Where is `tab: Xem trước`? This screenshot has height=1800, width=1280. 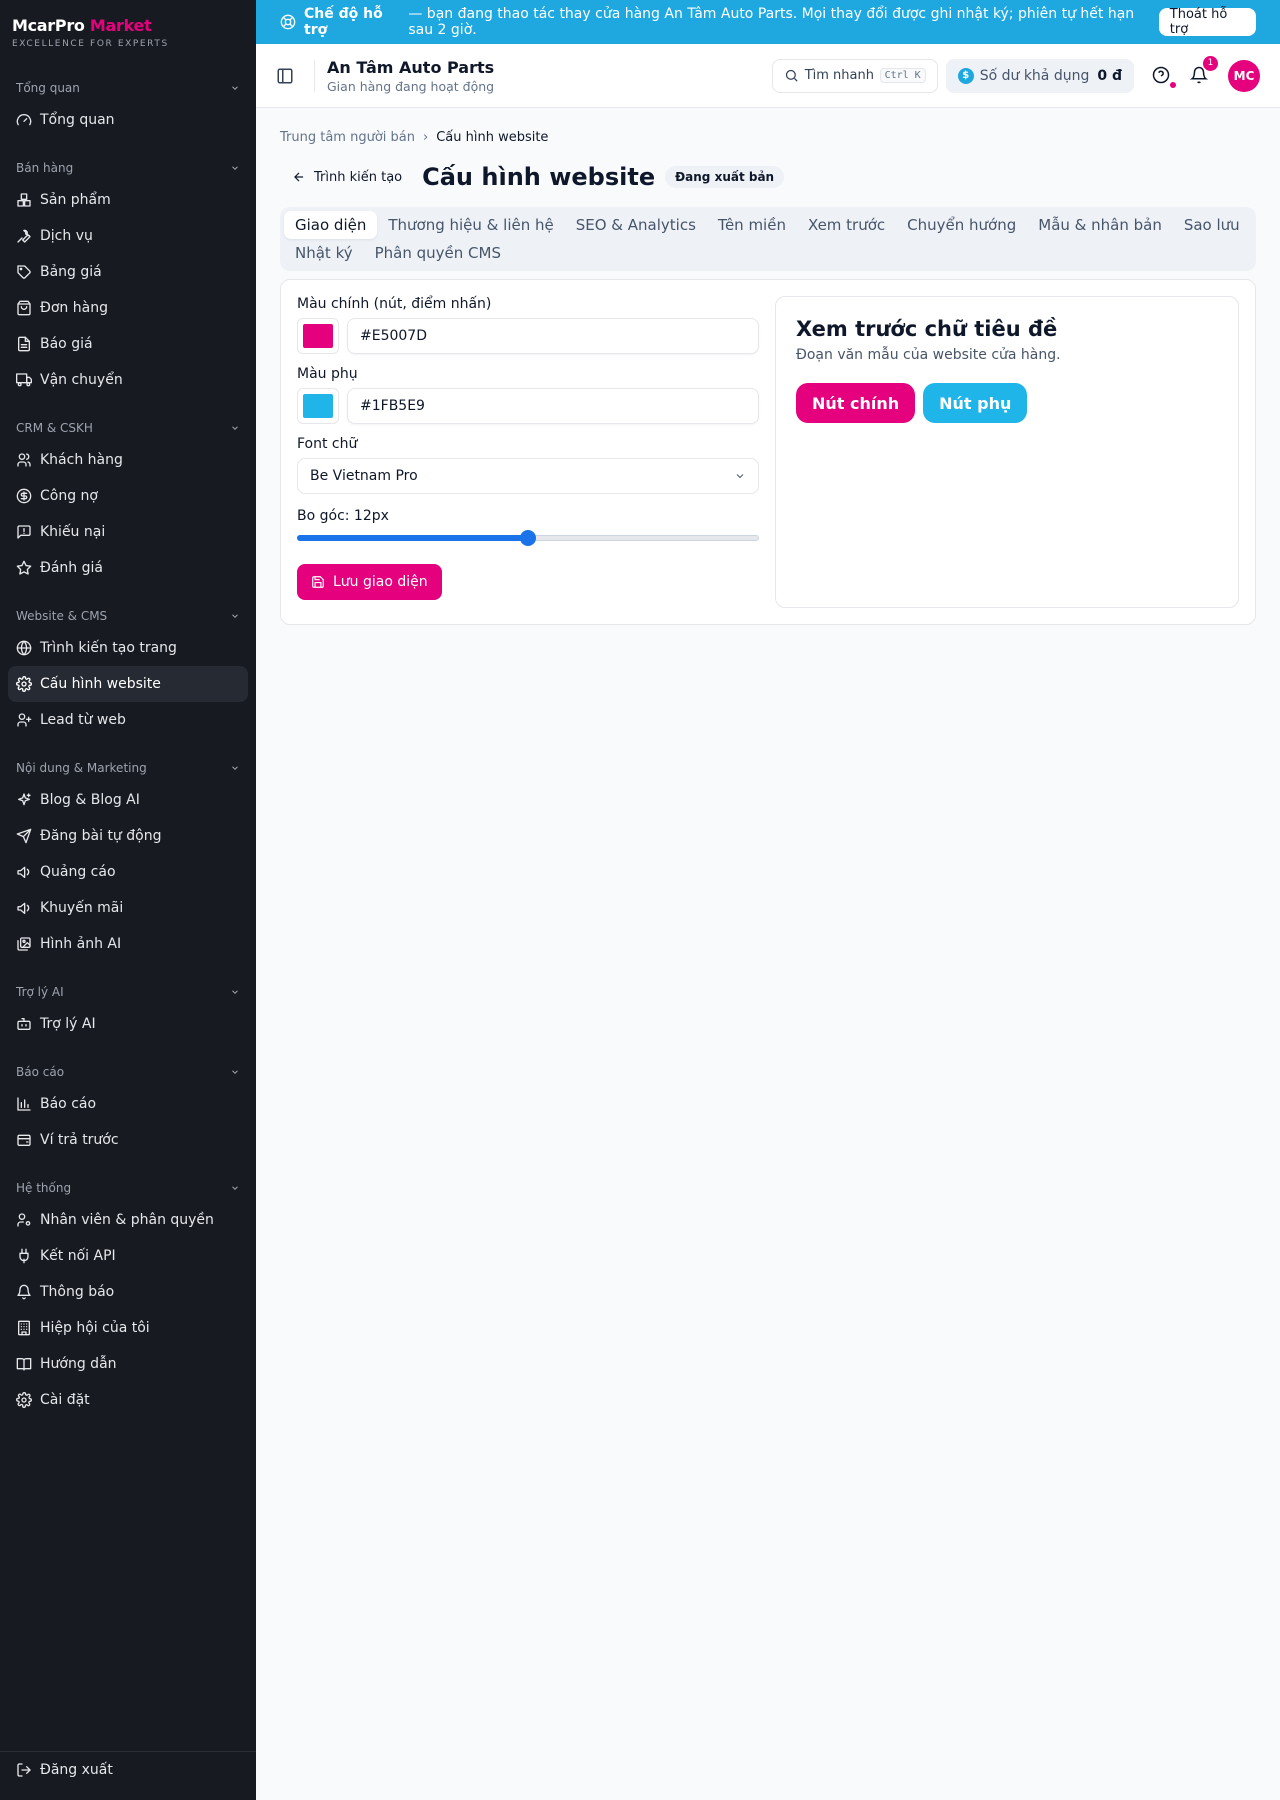
tab: Xem trước is located at coordinates (846, 225).